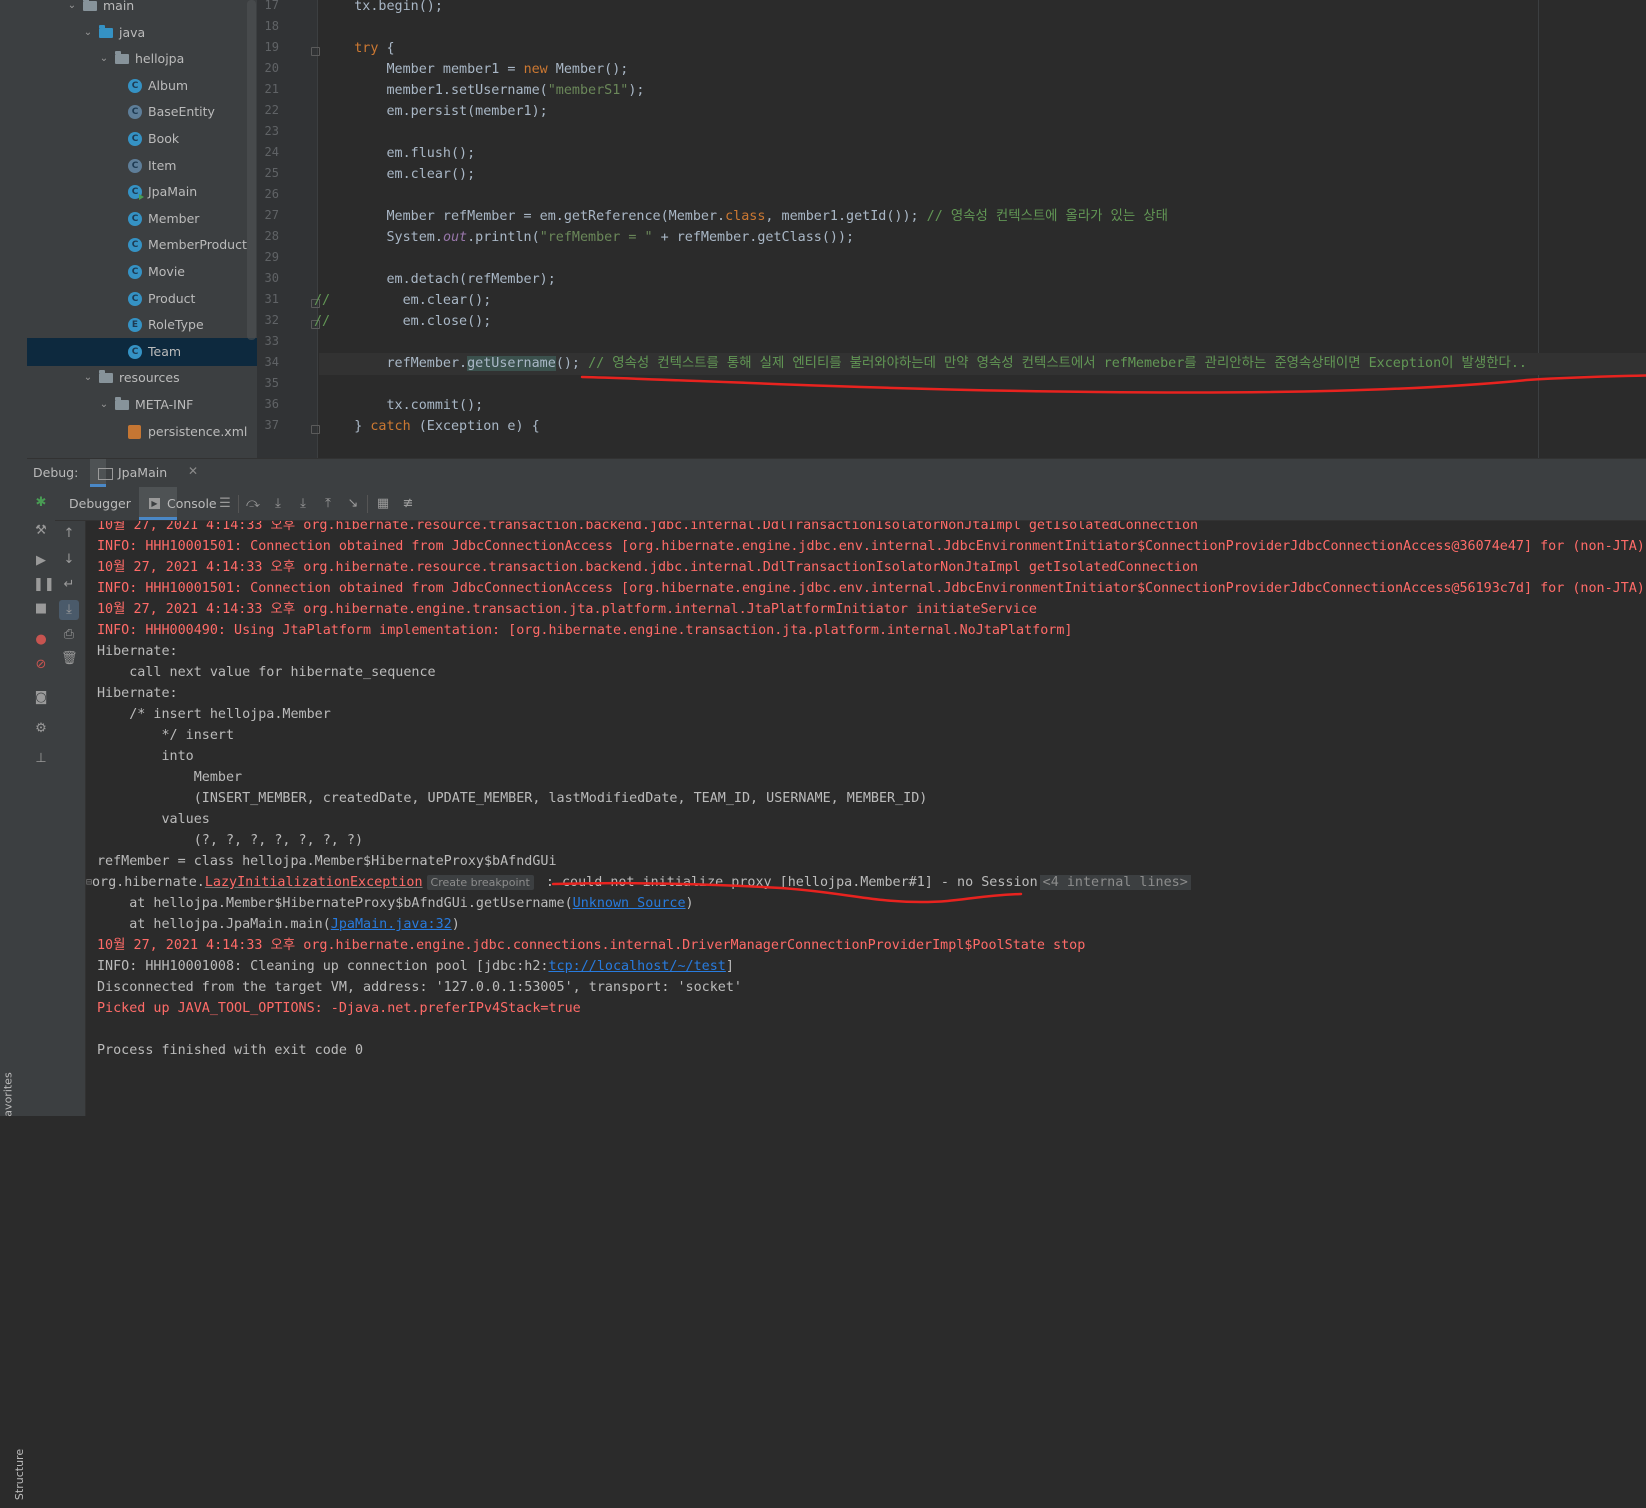 The image size is (1646, 1508). What do you see at coordinates (374, 48) in the screenshot?
I see `code-line-19: try {` at bounding box center [374, 48].